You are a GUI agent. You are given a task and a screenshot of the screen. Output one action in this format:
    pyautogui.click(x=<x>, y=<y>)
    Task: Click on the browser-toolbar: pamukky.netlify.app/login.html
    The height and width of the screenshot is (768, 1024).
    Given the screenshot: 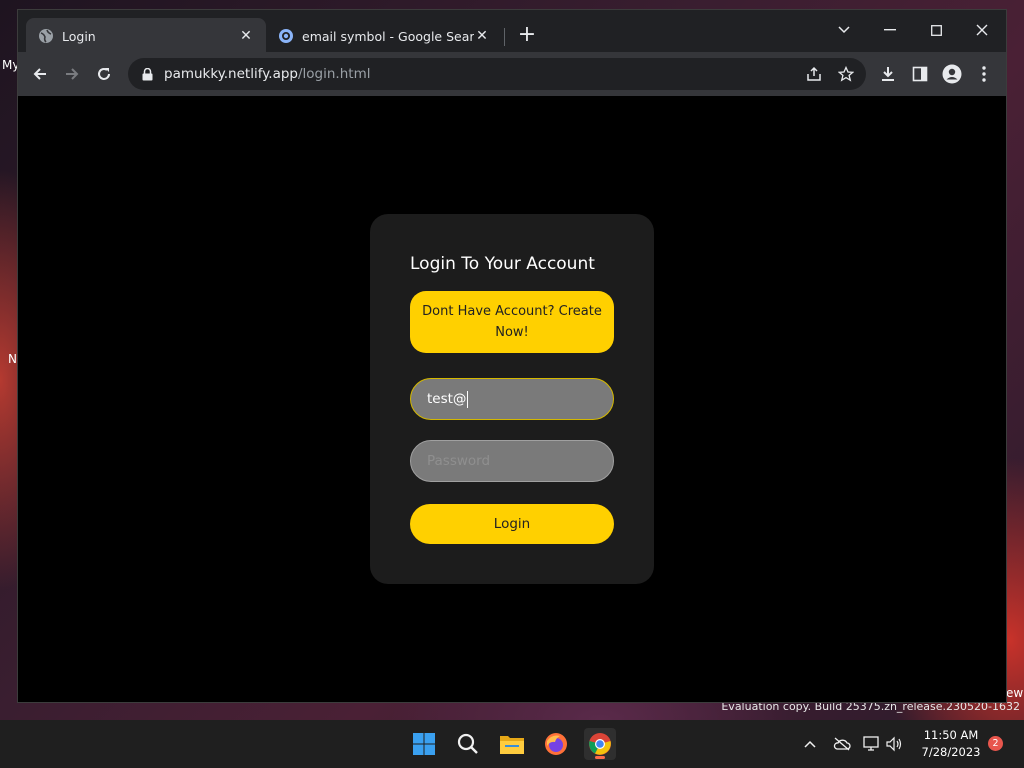 What is the action you would take?
    pyautogui.click(x=512, y=74)
    